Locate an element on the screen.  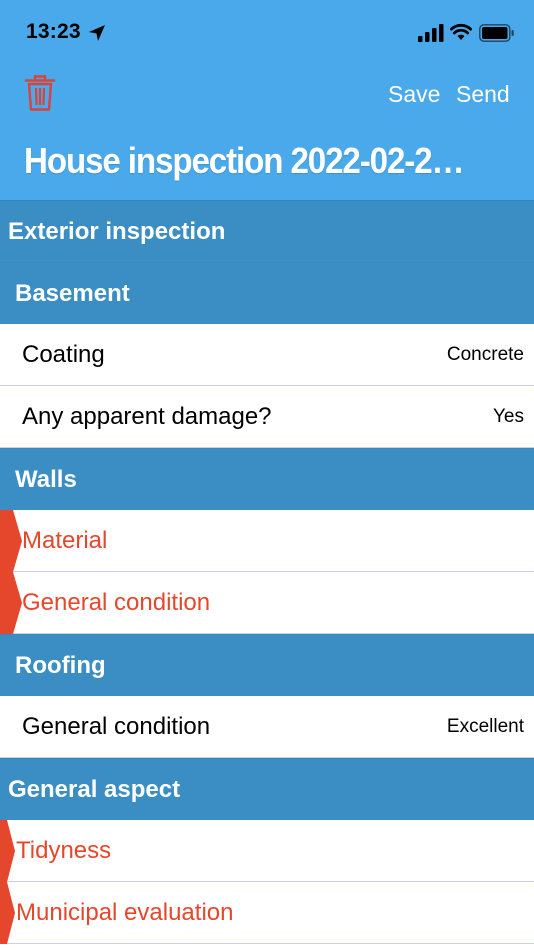
list-item-any-apparent-damage: Any apparent damage? Yes is located at coordinates (267, 417).